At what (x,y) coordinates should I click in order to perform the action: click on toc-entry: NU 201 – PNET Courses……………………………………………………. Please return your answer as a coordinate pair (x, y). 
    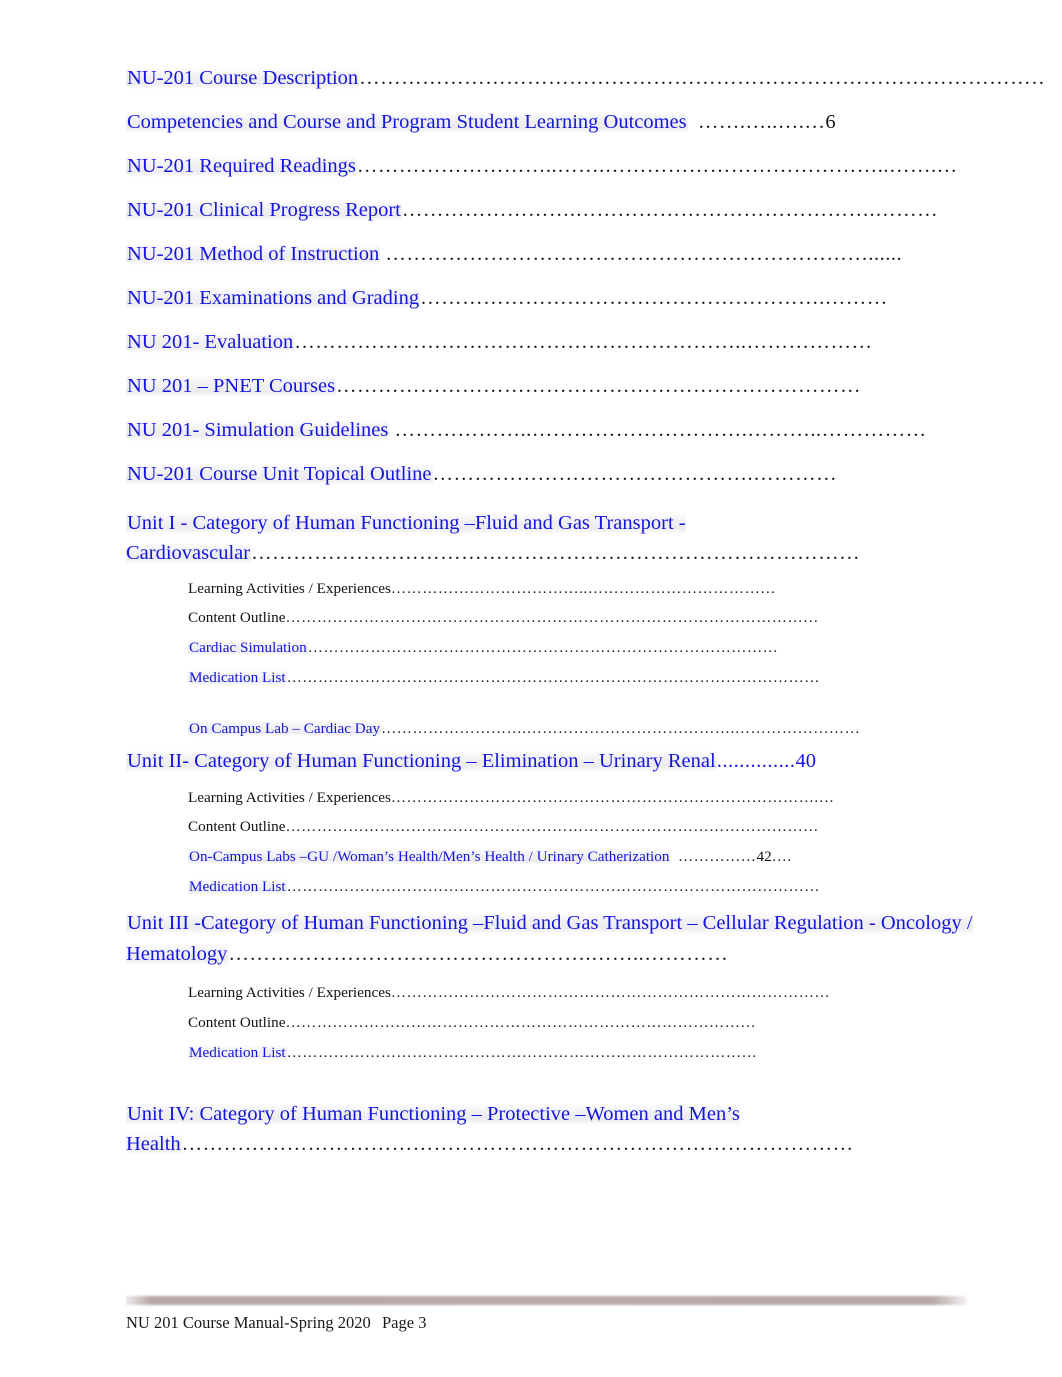
    Looking at the image, I should click on (586, 386).